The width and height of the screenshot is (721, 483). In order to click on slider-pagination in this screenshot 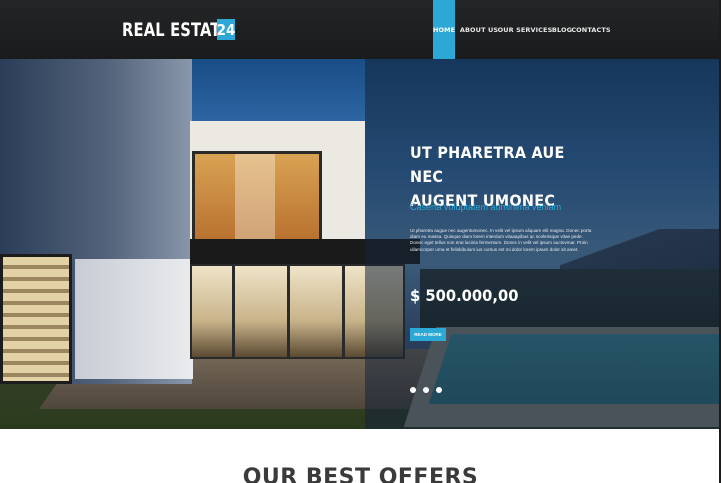, I will do `click(426, 390)`.